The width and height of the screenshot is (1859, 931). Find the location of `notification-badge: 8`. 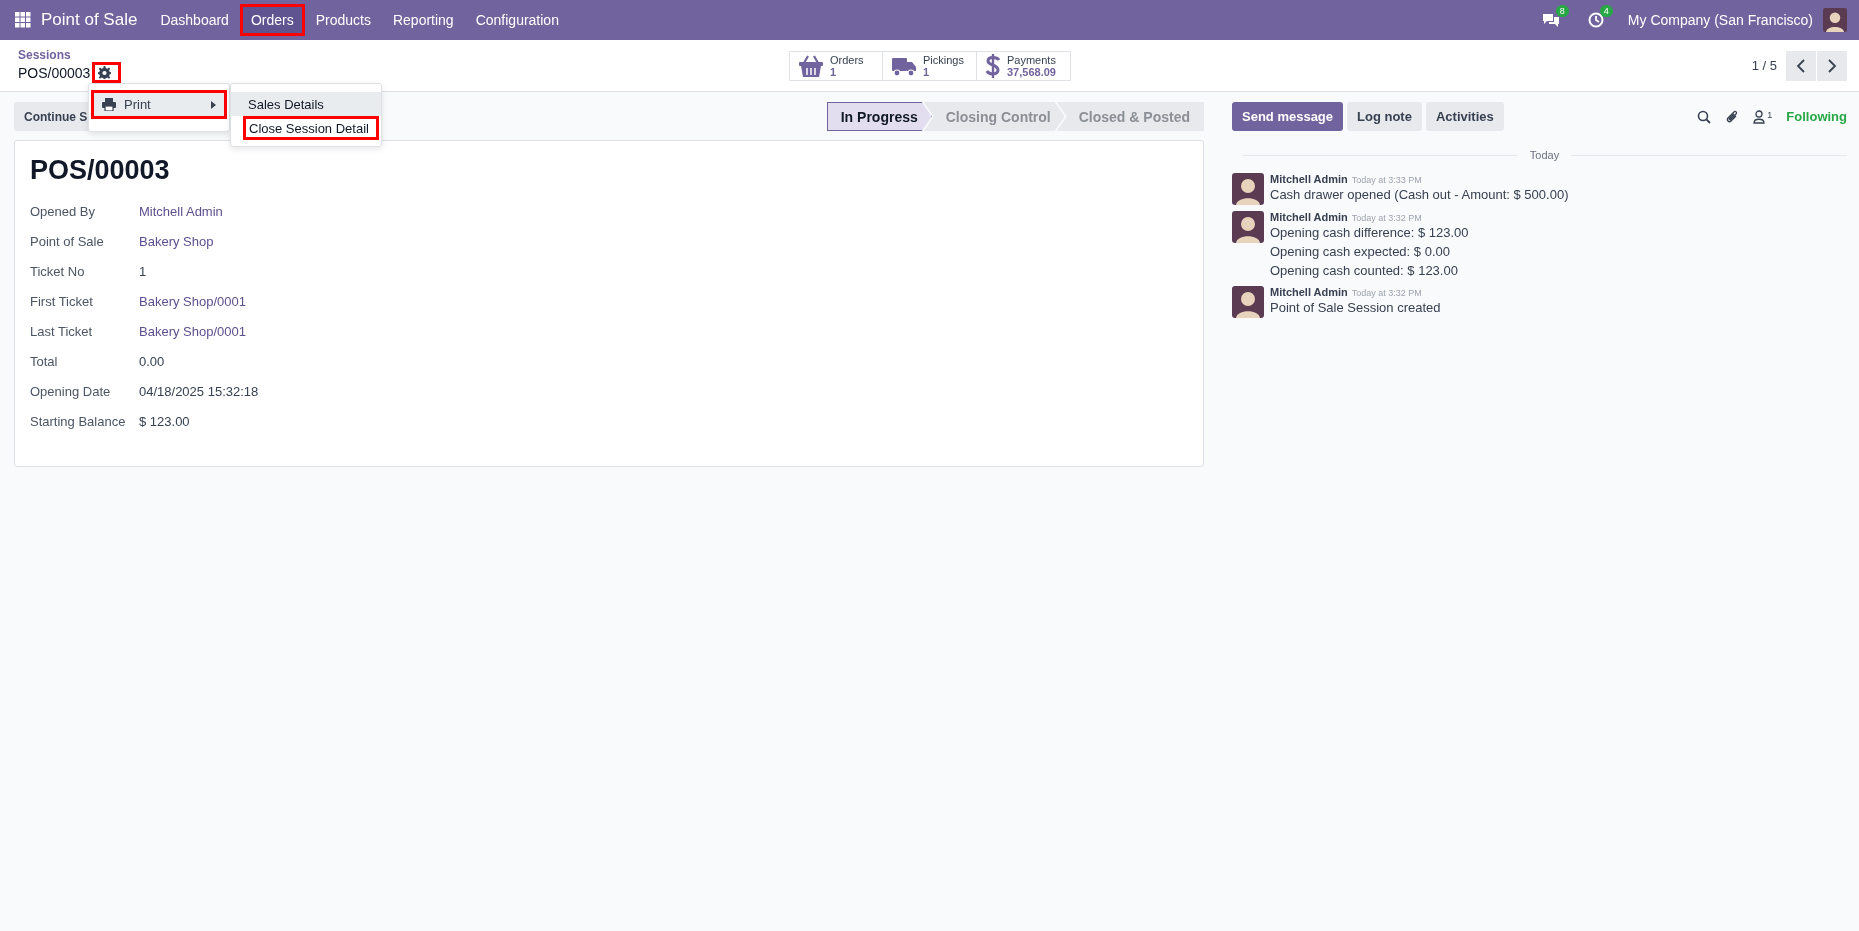

notification-badge: 8 is located at coordinates (1562, 11).